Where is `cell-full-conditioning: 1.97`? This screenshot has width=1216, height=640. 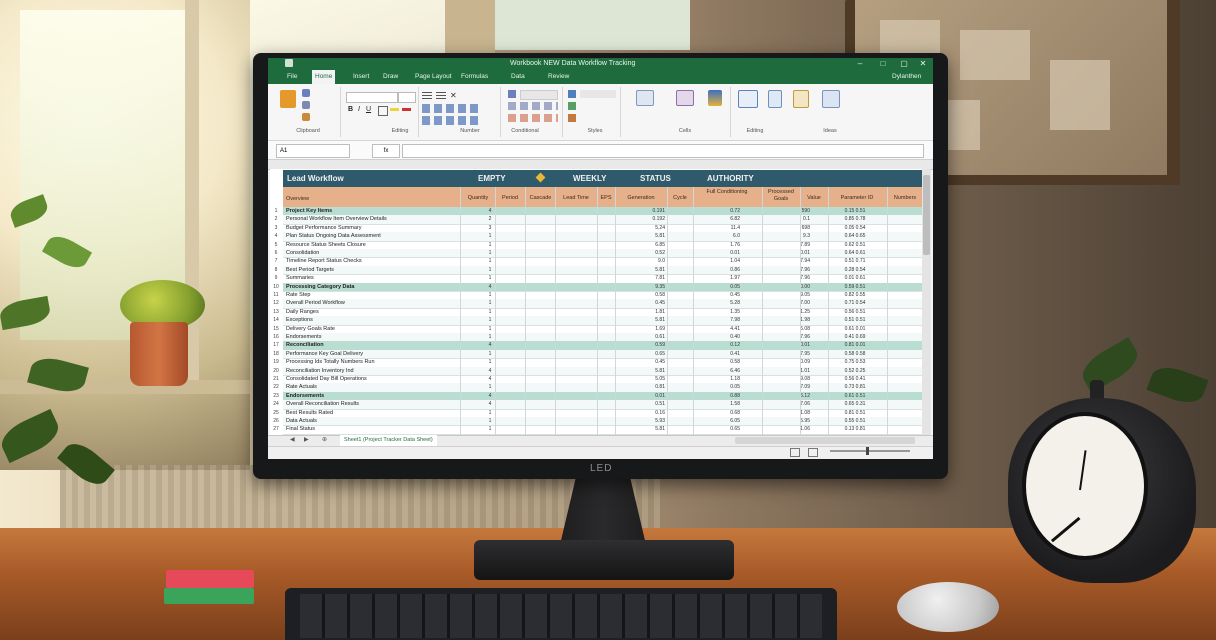
cell-full-conditioning: 1.97 is located at coordinates (720, 278).